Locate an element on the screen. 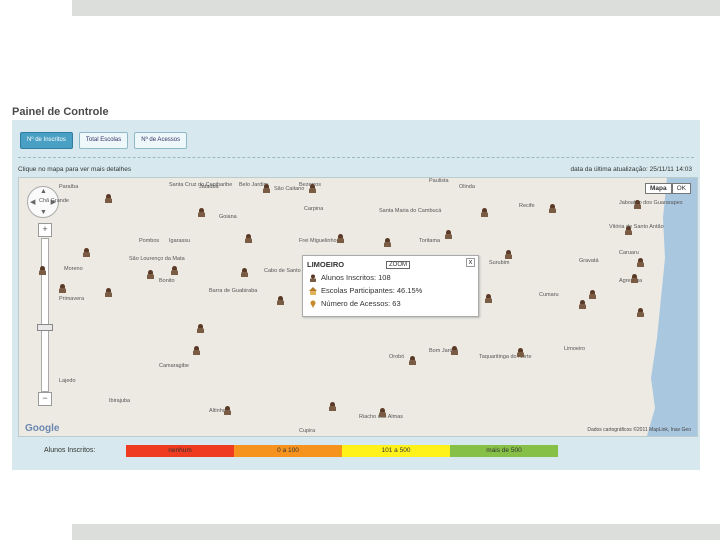  tab-total-escolas: Total Escolas is located at coordinates (103, 140).